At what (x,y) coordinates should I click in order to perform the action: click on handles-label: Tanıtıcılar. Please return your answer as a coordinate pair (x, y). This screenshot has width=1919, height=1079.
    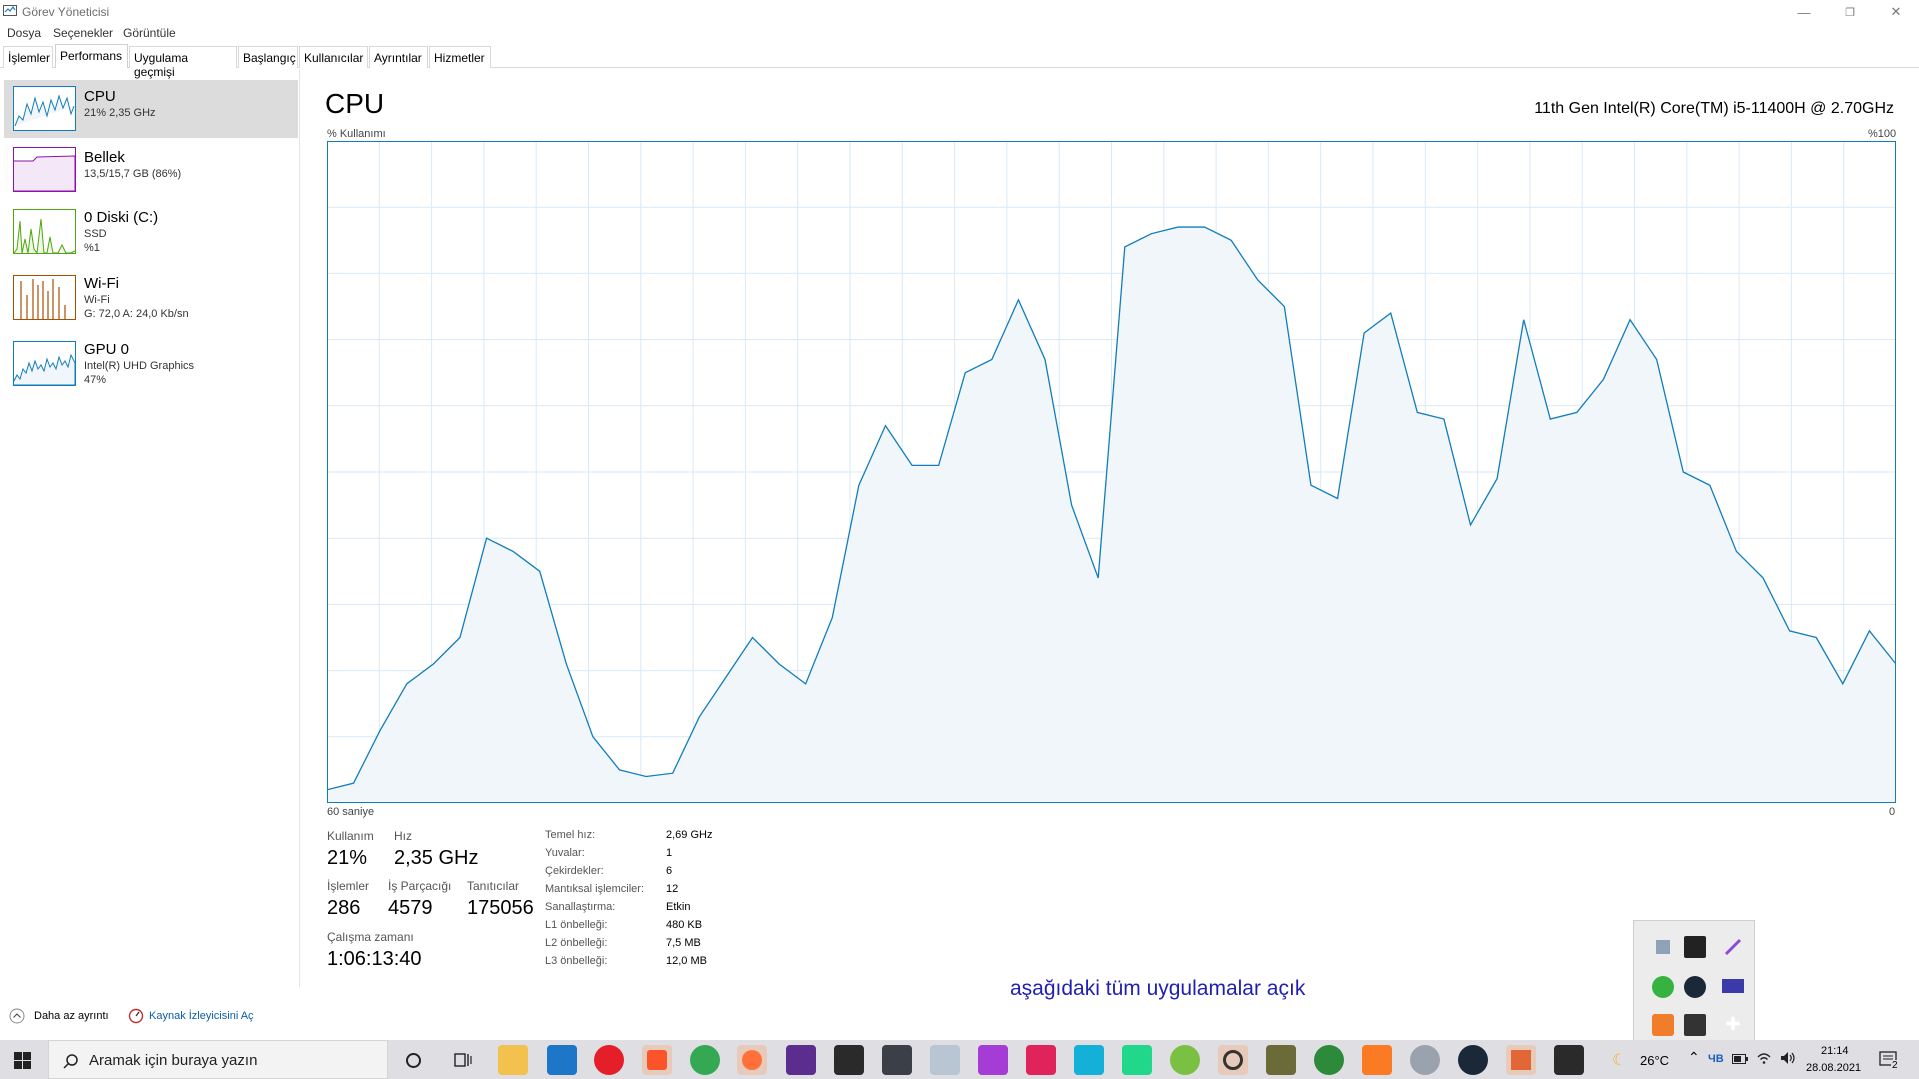
    Looking at the image, I should click on (493, 886).